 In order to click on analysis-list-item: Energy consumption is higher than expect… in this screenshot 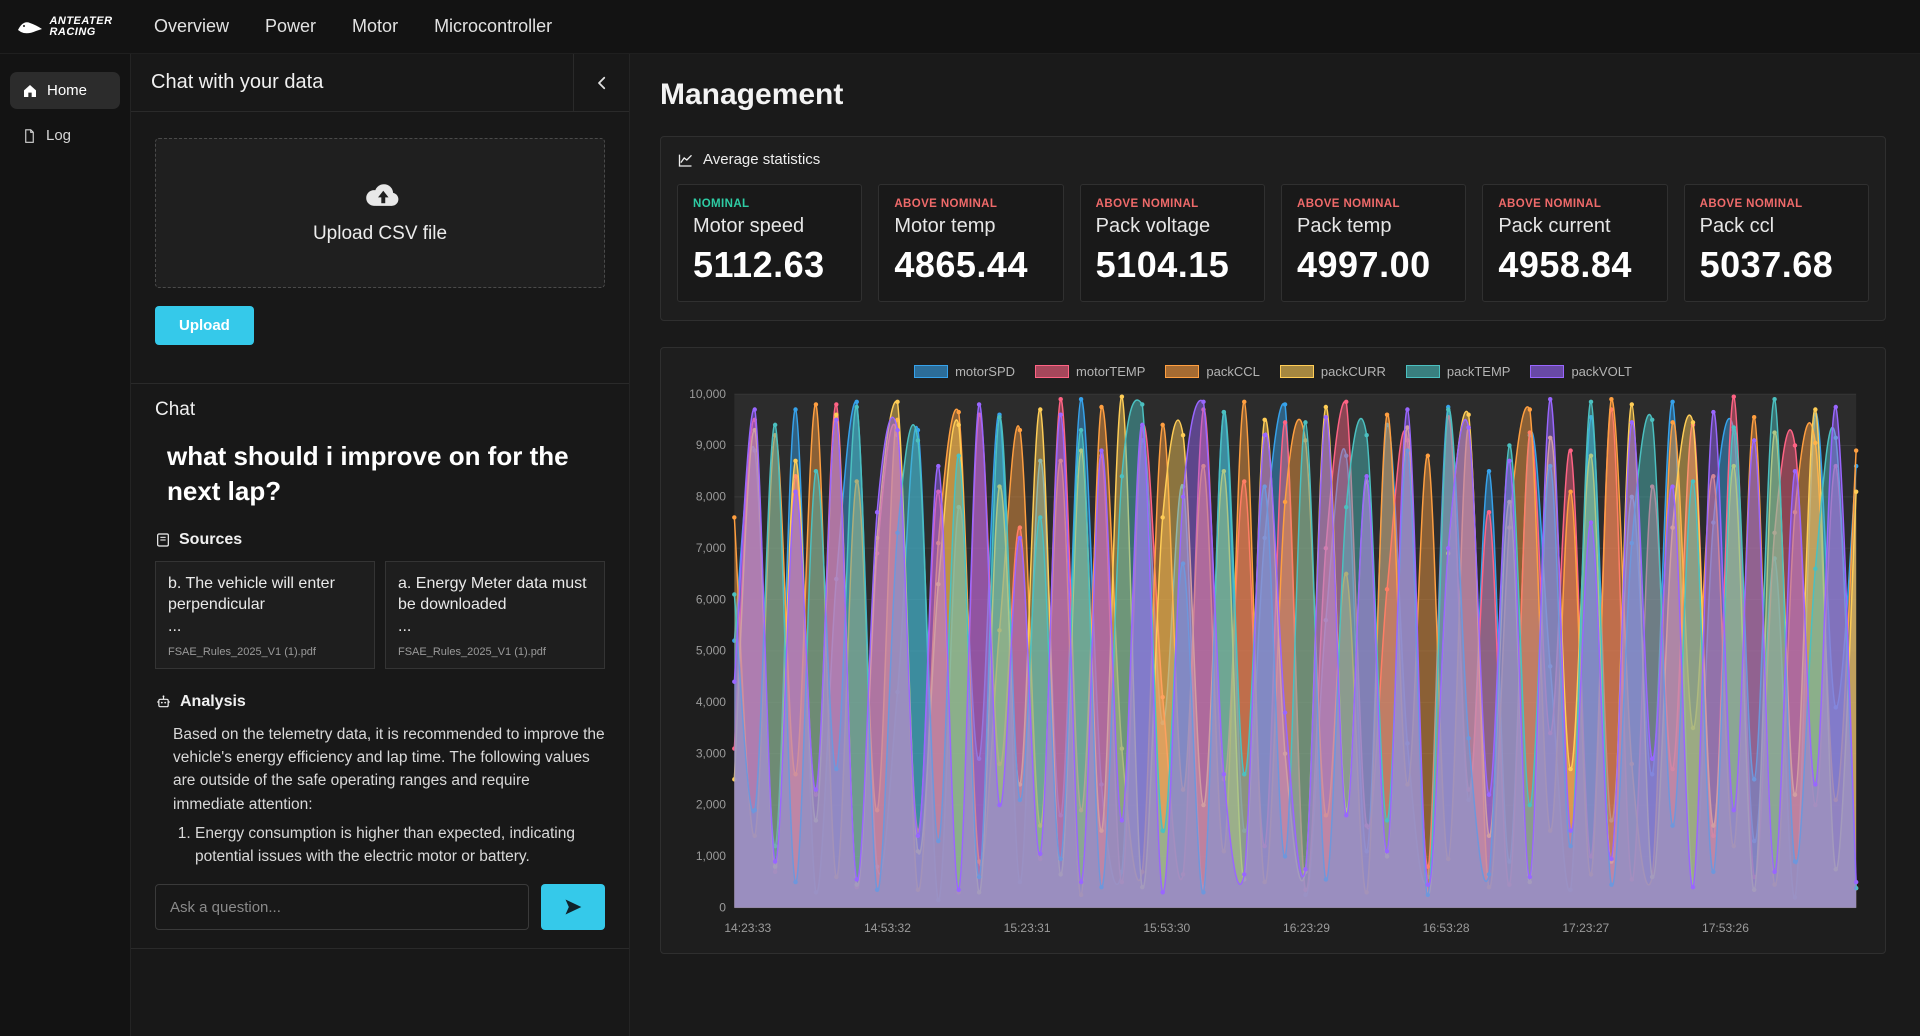, I will do `click(400, 845)`.